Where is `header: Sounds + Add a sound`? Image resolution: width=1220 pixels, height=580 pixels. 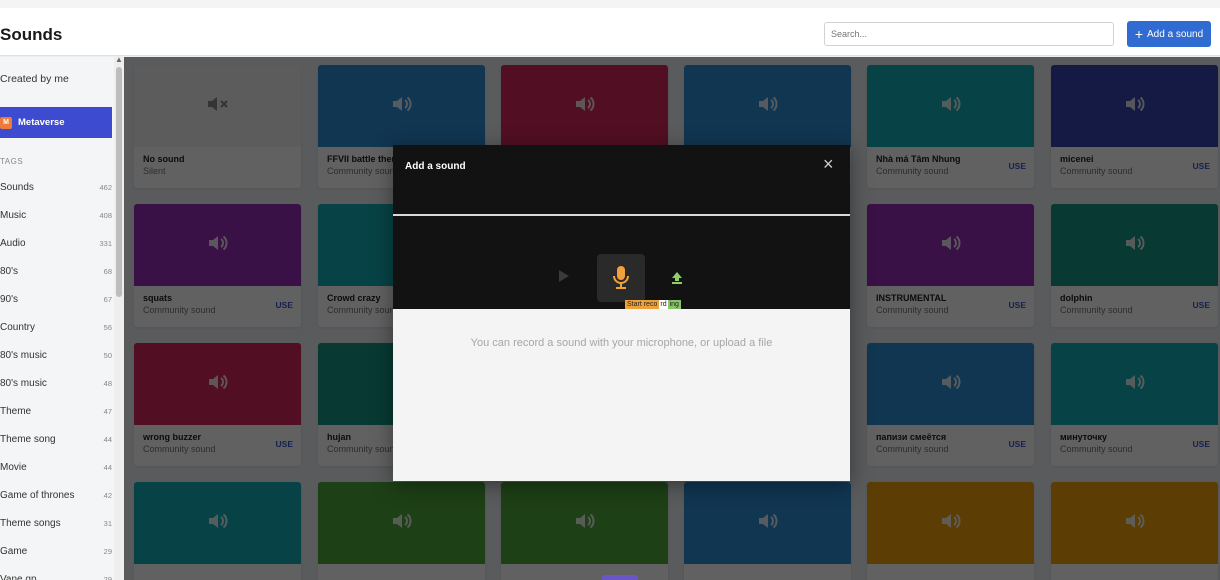
header: Sounds + Add a sound is located at coordinates (610, 32).